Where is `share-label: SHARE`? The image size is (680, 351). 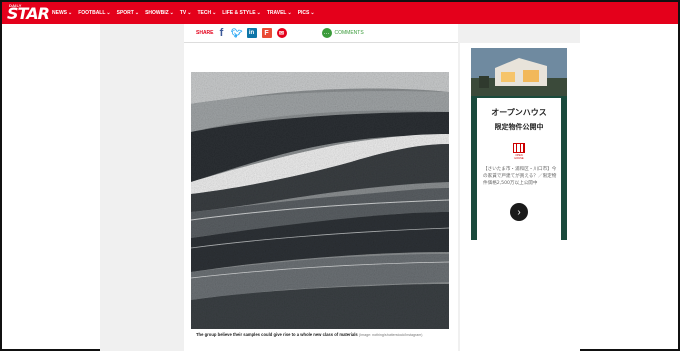
share-label: SHARE is located at coordinates (205, 33).